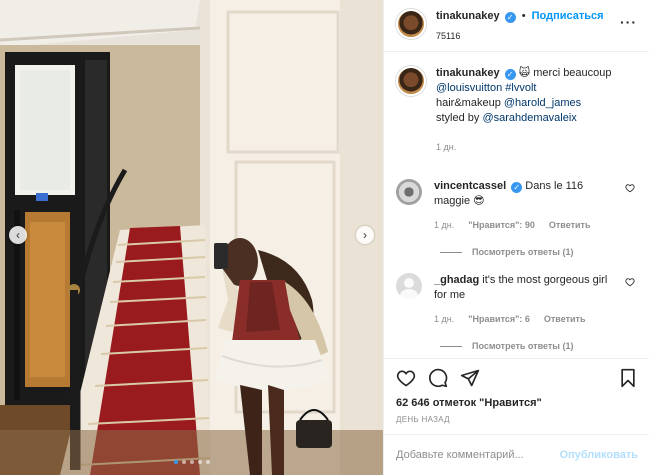  Describe the element at coordinates (529, 118) in the screenshot. I see `caption-mention-sarah: @sarahdemavaleix` at that location.